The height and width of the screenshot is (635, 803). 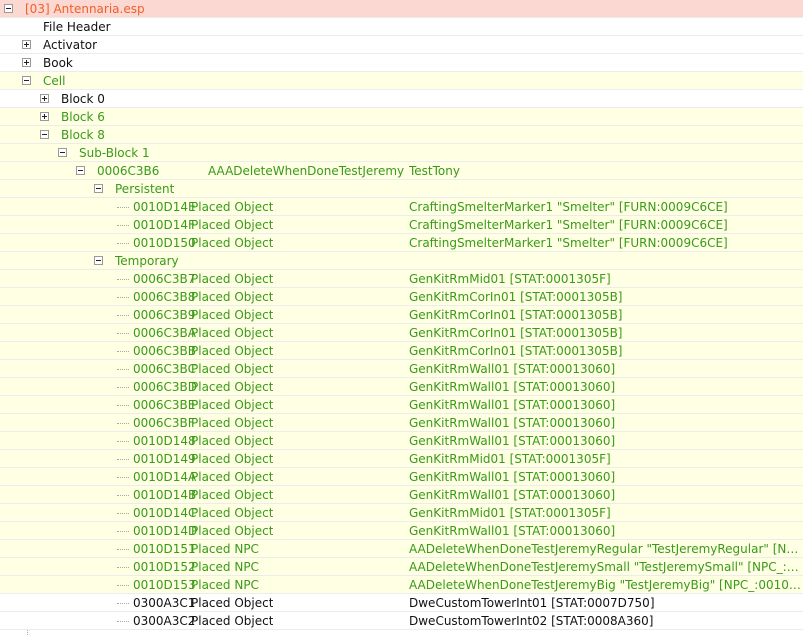 I want to click on tree-row-block6: Block 6, so click(x=401, y=117).